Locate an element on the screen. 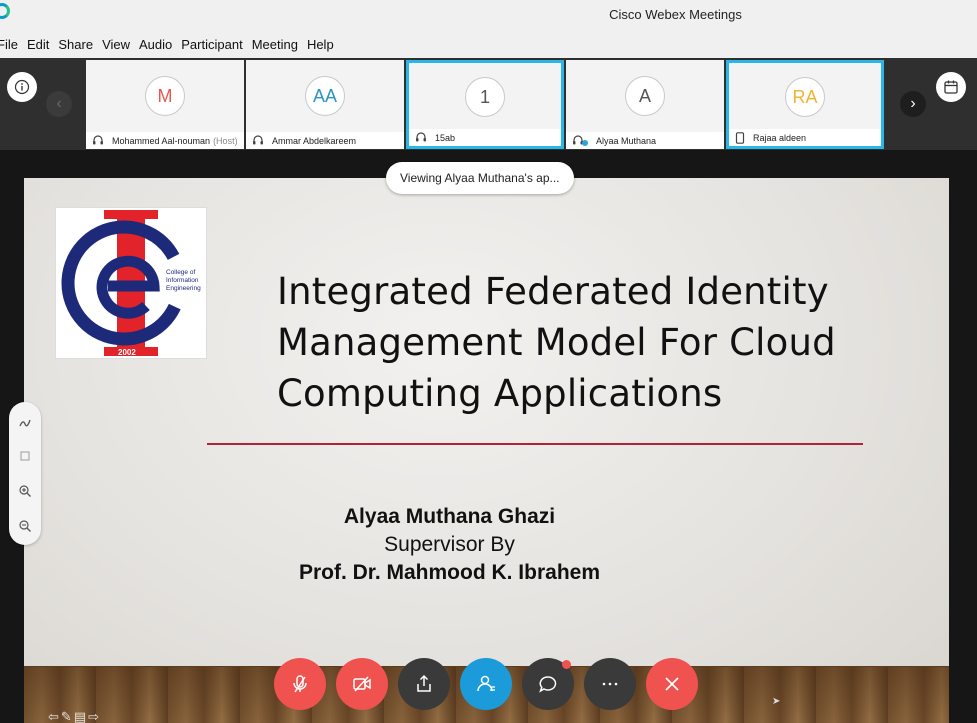 Image resolution: width=977 pixels, height=723 pixels. host-tag: (Host) is located at coordinates (225, 140).